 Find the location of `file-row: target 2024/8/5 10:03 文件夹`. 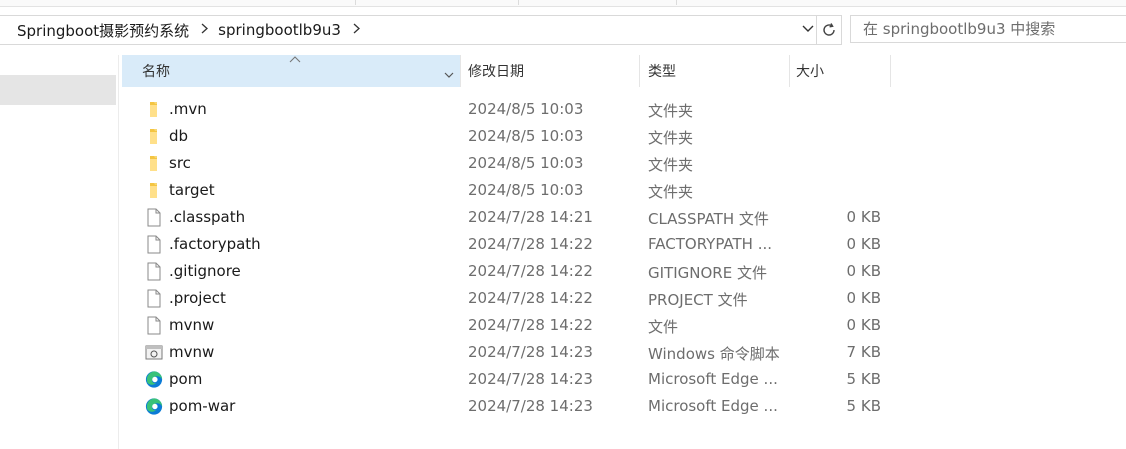

file-row: target 2024/8/5 10:03 文件夹 is located at coordinates (507, 190).